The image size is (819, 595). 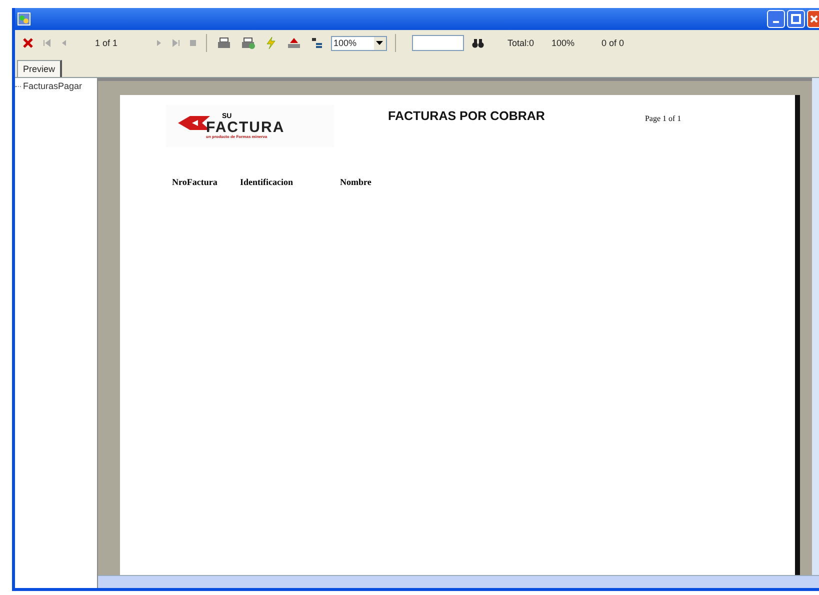 I want to click on preview-tab: Preview, so click(x=39, y=68).